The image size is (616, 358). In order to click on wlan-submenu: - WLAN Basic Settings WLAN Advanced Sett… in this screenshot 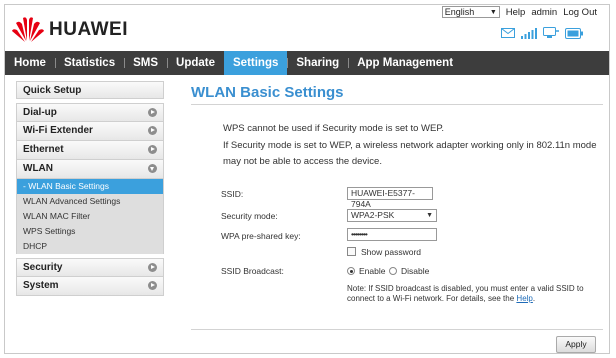, I will do `click(90, 216)`.